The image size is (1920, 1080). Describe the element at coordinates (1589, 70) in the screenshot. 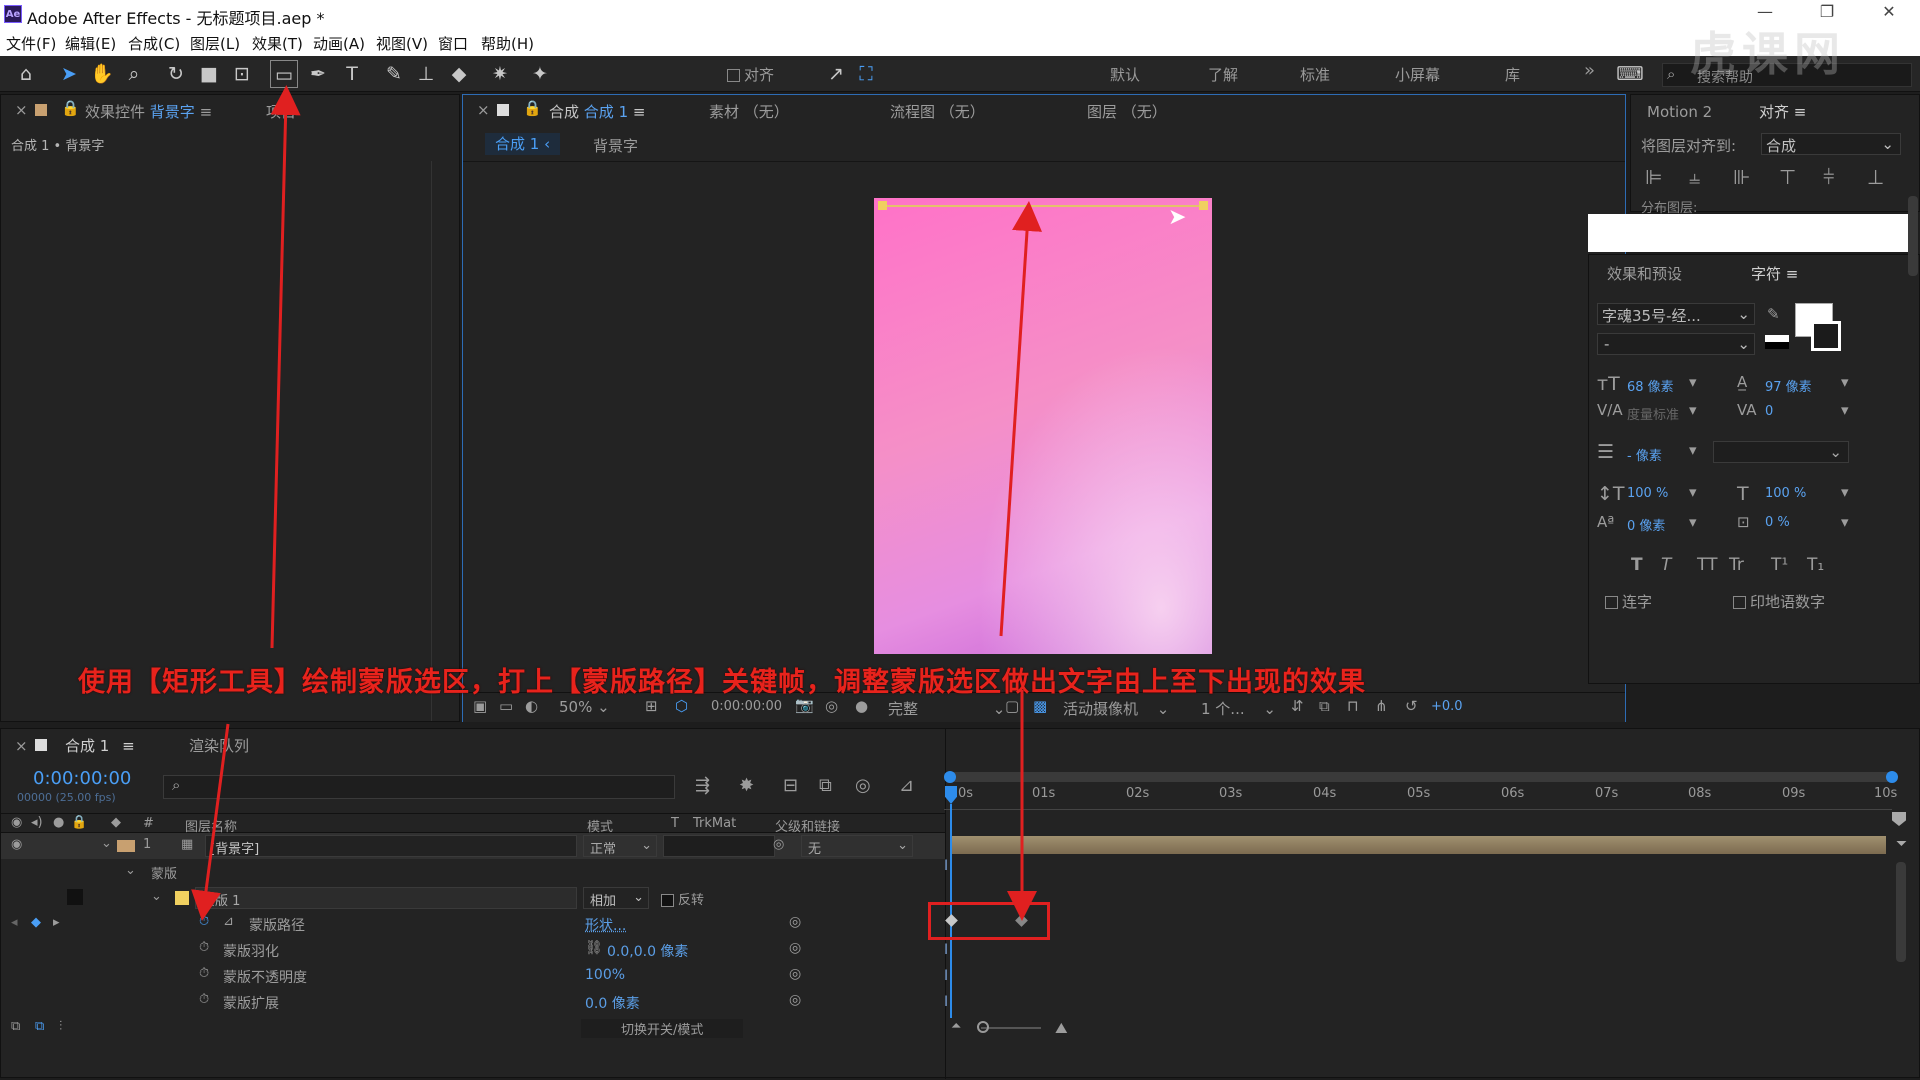

I see `more-workspaces-button: »` at that location.